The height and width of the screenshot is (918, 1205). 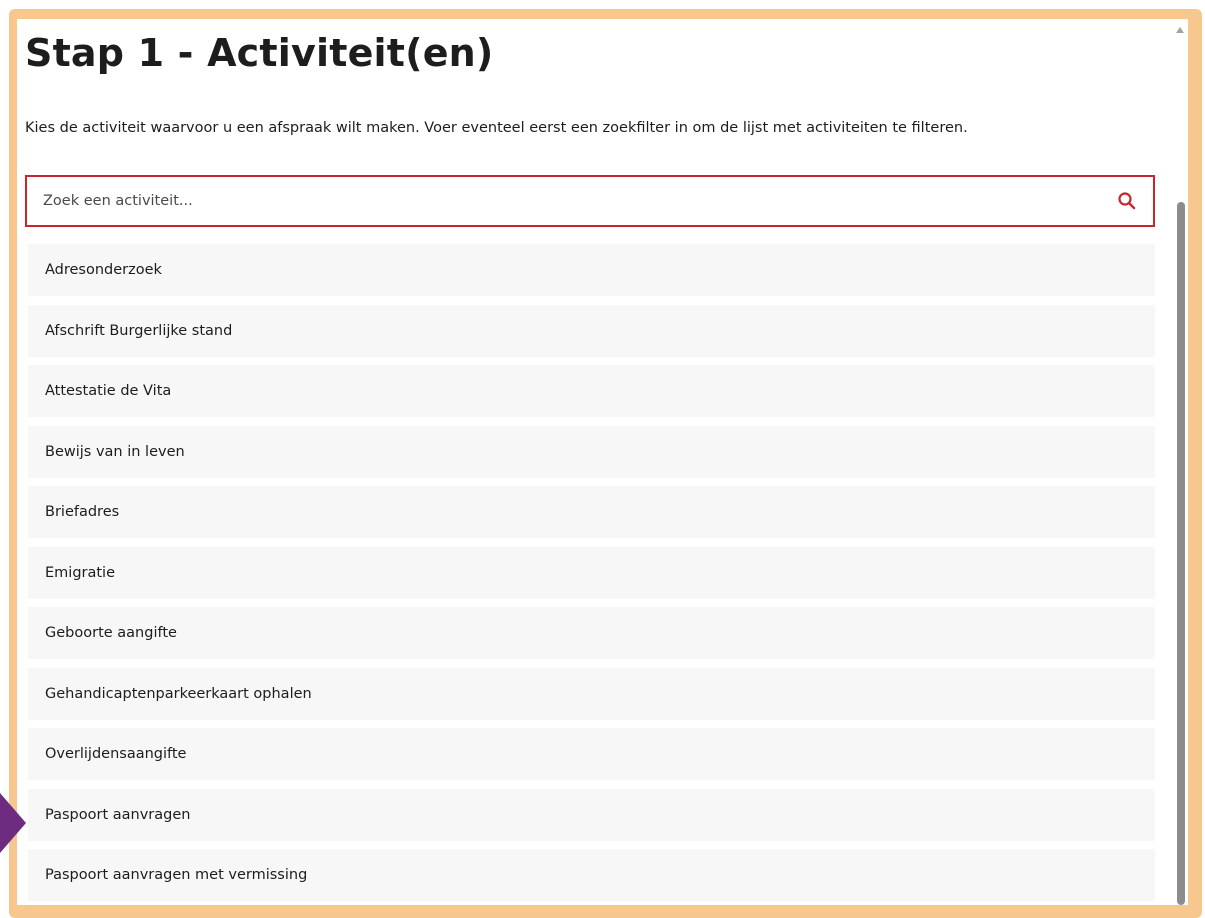 I want to click on scroll-up-arrow-icon, so click(x=1180, y=30).